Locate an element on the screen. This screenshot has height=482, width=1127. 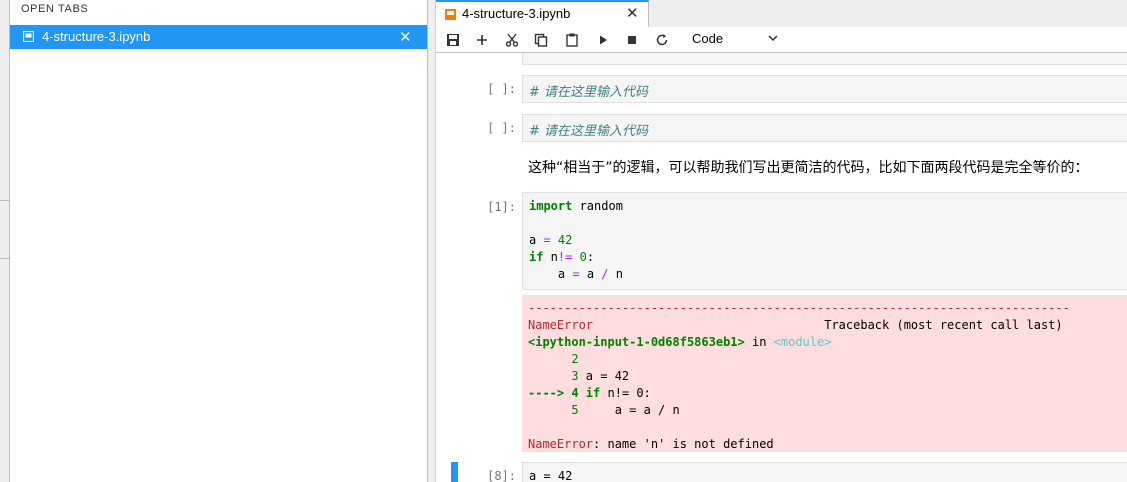
paste-button is located at coordinates (572, 40).